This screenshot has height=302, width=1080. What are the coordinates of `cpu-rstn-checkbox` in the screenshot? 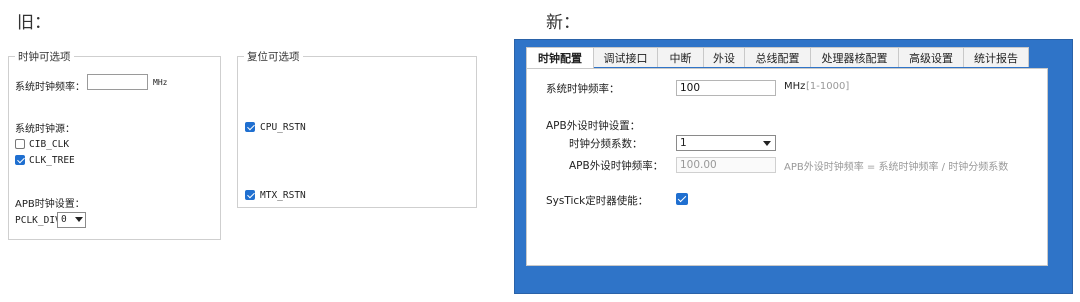 It's located at (250, 127).